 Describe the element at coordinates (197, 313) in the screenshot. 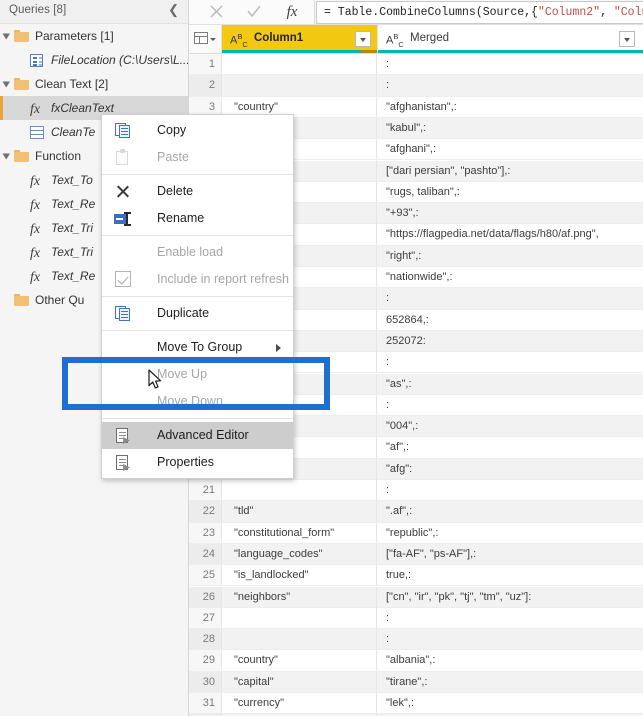

I see `context-menu-item: Duplicate` at that location.